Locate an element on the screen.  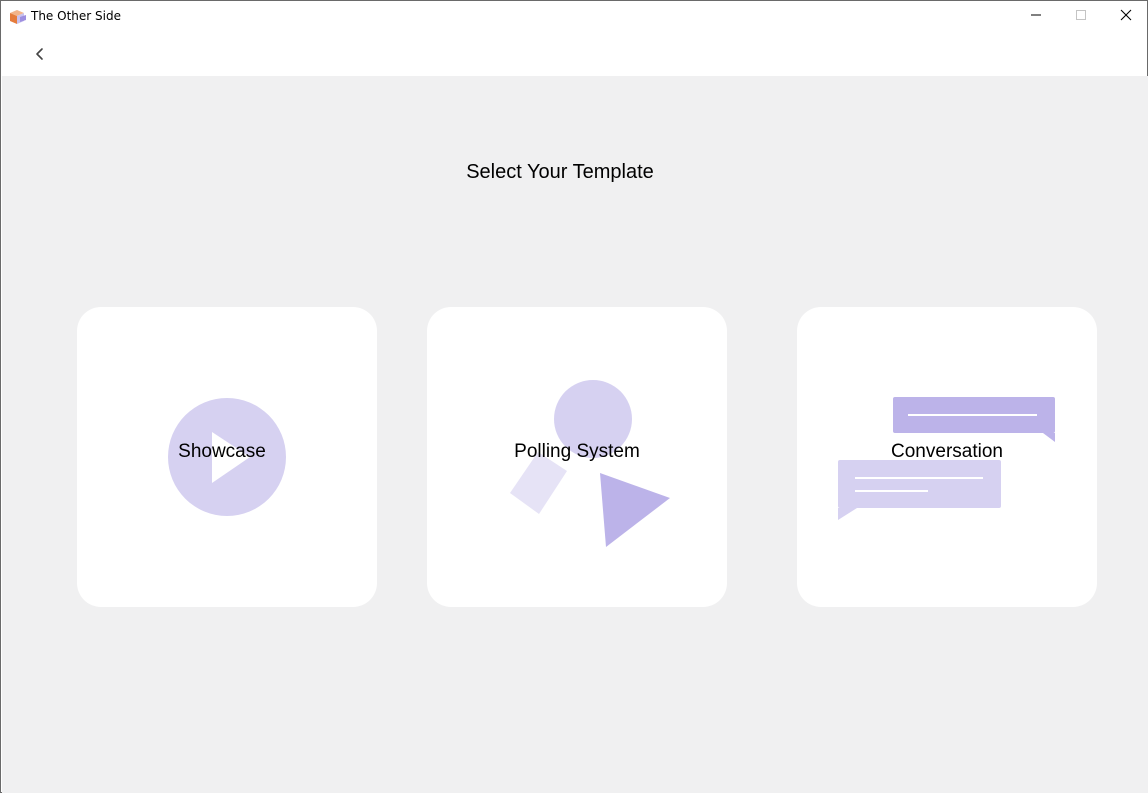
template-label: Conversation is located at coordinates (947, 451).